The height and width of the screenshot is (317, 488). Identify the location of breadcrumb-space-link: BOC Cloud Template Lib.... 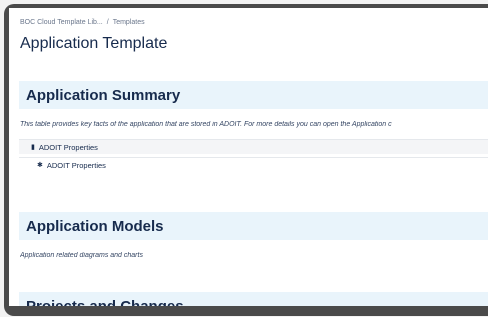
(61, 22).